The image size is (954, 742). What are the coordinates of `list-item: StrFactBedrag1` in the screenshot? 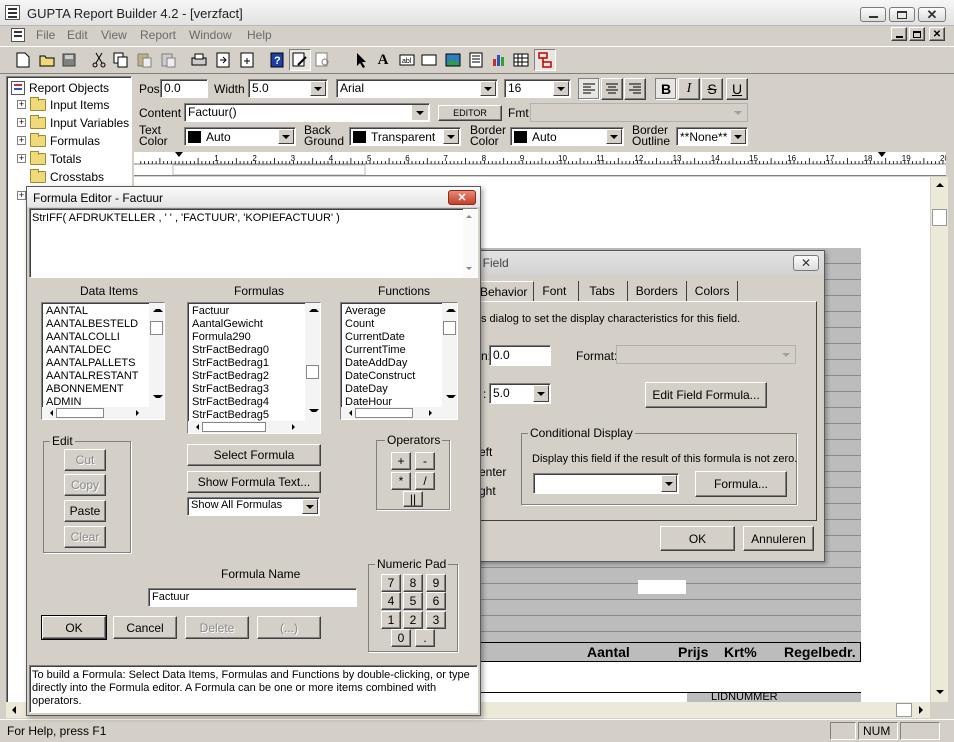 It's located at (254, 363).